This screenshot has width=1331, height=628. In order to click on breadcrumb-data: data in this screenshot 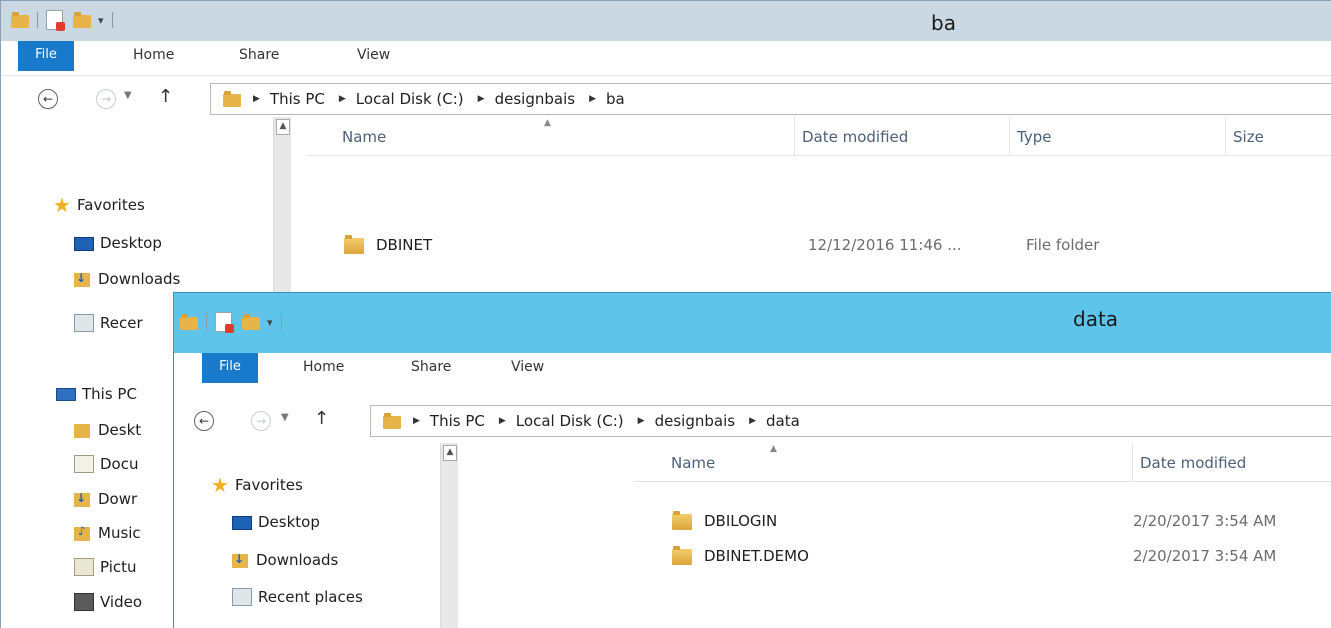, I will do `click(783, 421)`.